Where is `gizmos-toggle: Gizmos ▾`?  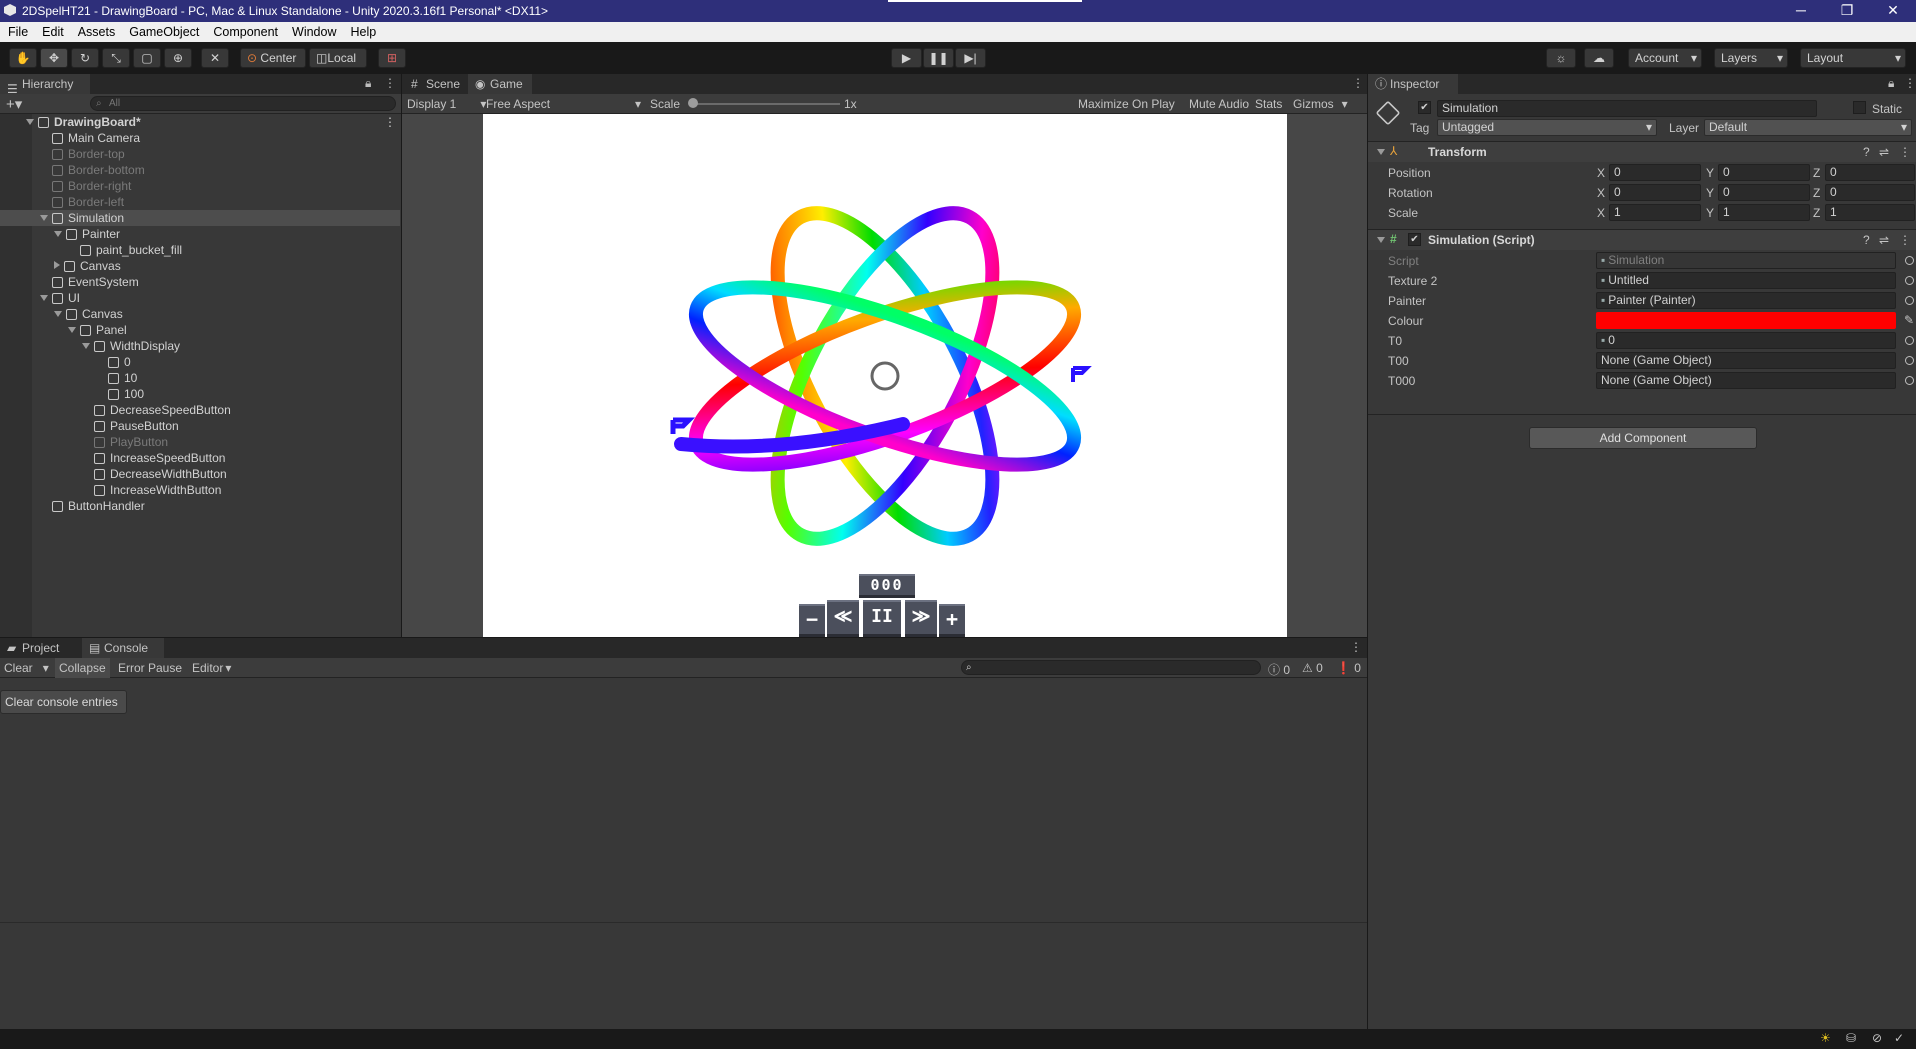
gizmos-toggle: Gizmos ▾ is located at coordinates (1320, 104).